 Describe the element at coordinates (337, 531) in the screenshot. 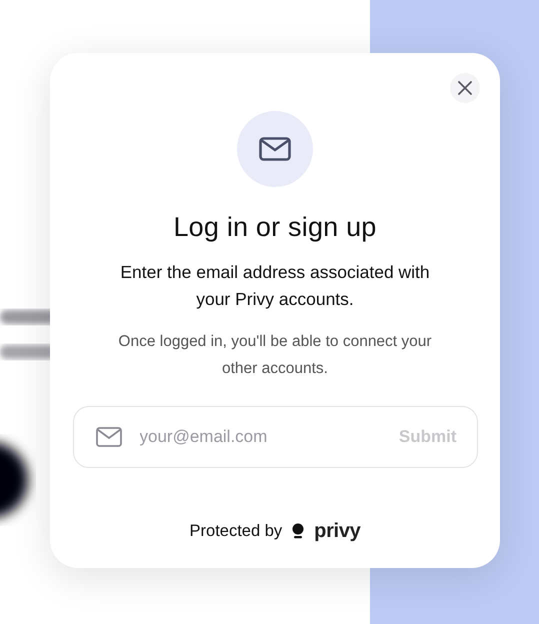

I see `brand-logo: privy` at that location.